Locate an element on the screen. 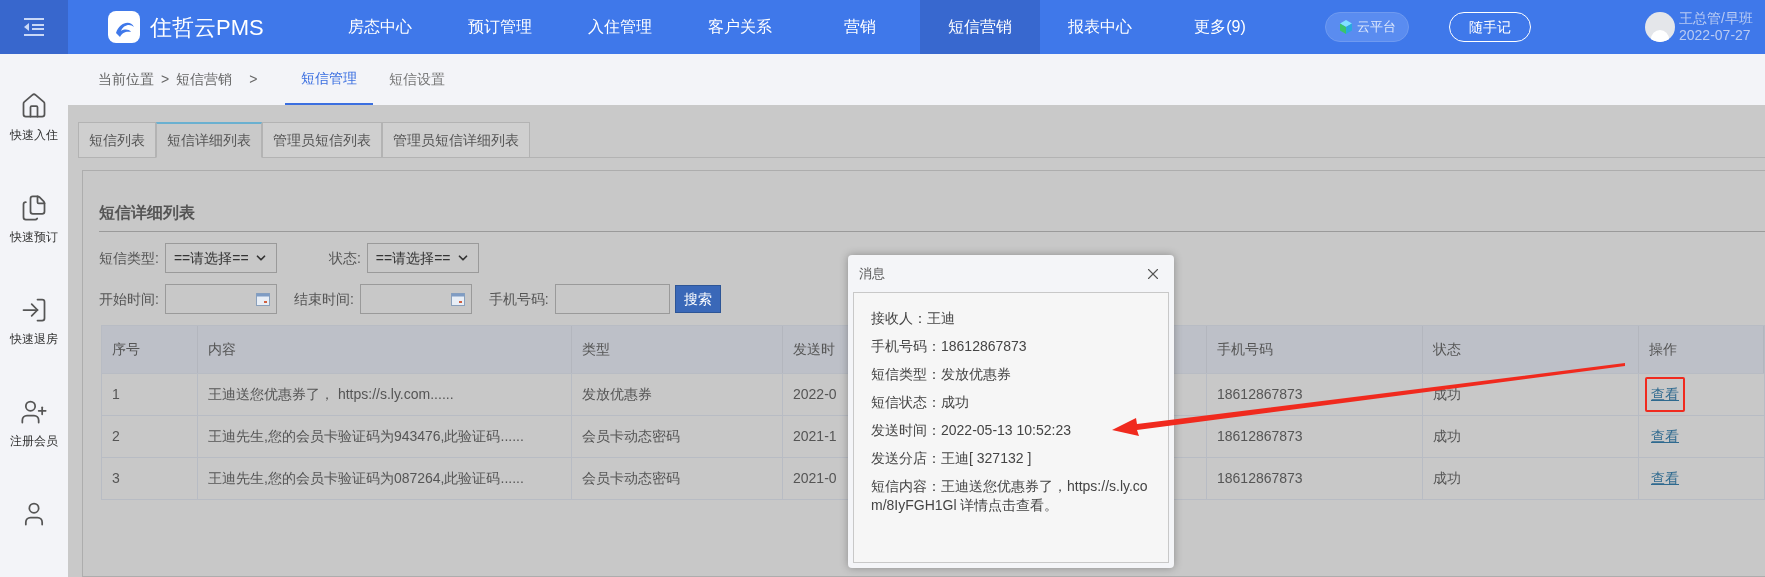 The height and width of the screenshot is (577, 1765). filter-label: 手机号码: is located at coordinates (518, 299).